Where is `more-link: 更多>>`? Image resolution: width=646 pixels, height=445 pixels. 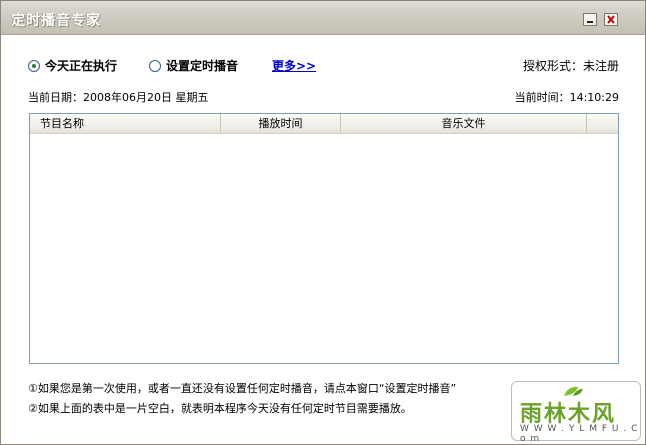 more-link: 更多>> is located at coordinates (294, 65).